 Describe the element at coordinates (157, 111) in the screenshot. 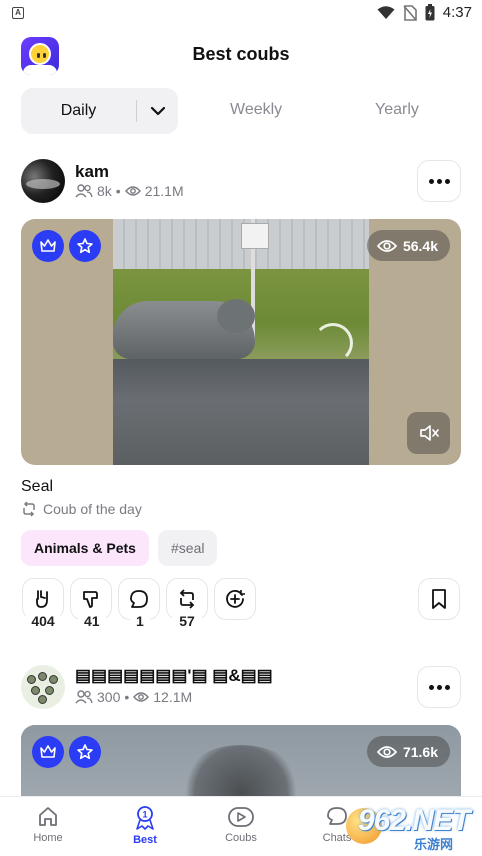

I see `chevron-down-icon` at that location.